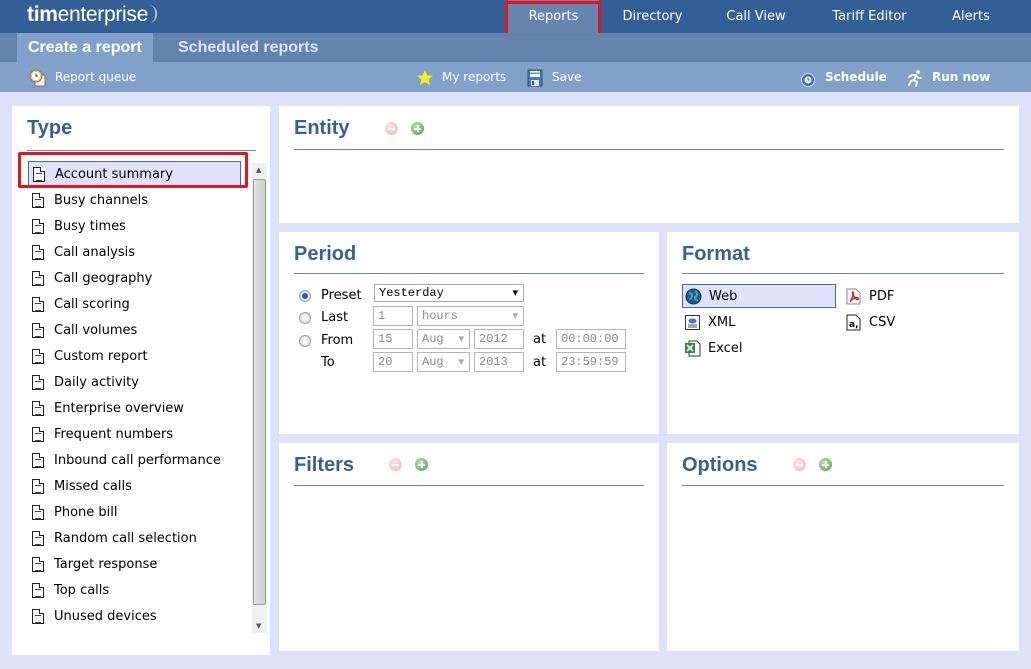  I want to click on sub-tab-bar: Create a report Scheduled reports, so click(515, 47).